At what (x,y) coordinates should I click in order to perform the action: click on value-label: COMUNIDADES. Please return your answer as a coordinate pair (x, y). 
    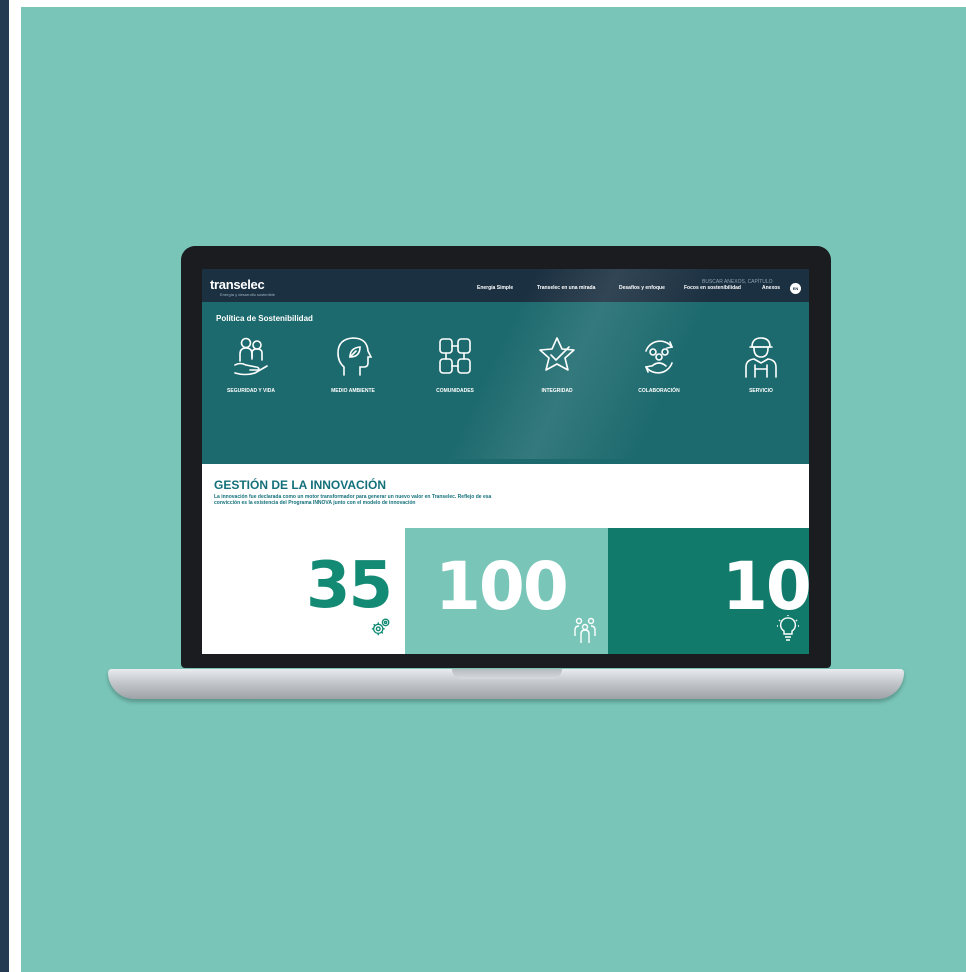
    Looking at the image, I should click on (455, 391).